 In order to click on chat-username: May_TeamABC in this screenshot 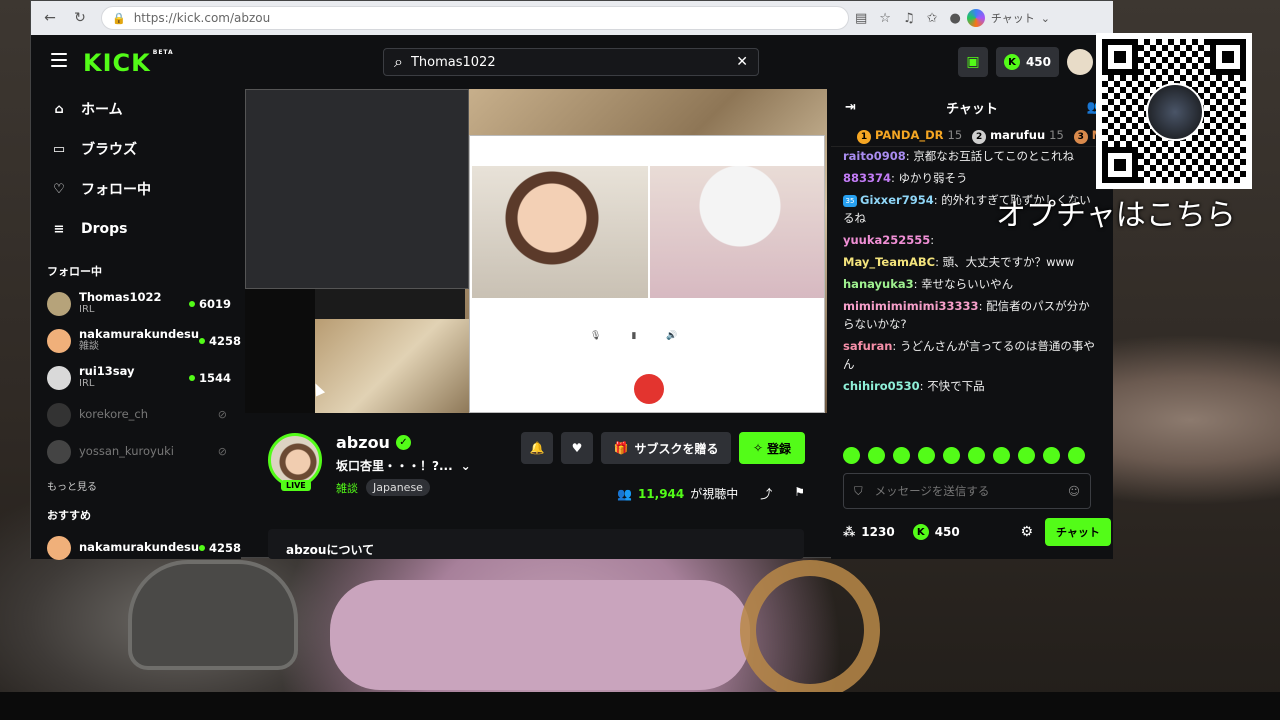, I will do `click(889, 262)`.